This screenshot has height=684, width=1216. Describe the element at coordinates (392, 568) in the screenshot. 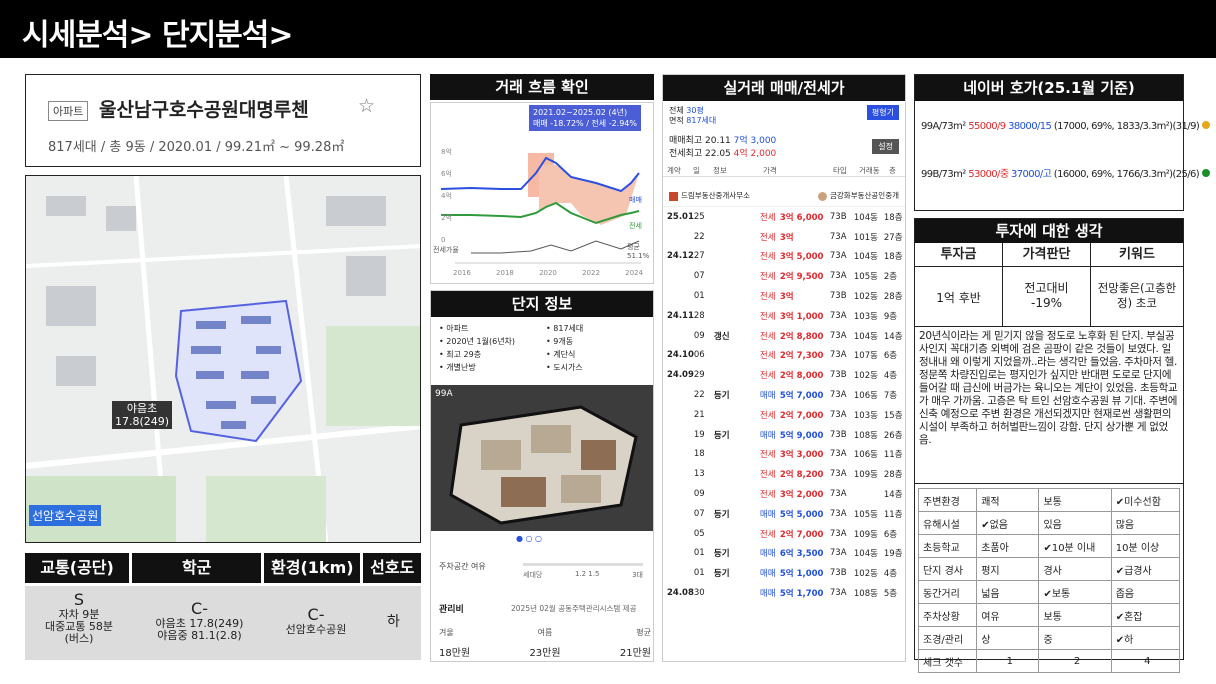

I see `grade-head-pref: 선호도` at that location.